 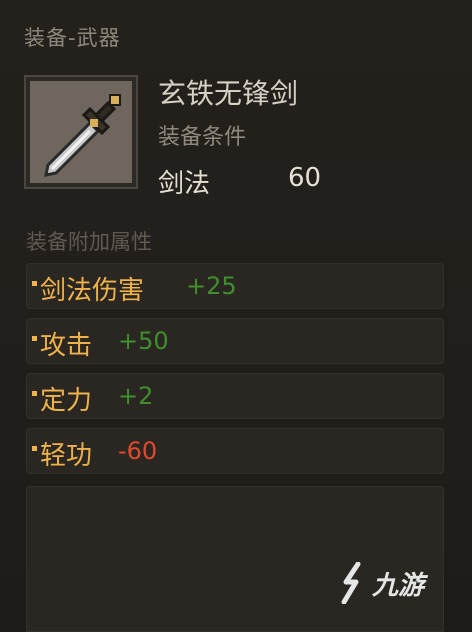 What do you see at coordinates (72, 38) in the screenshot?
I see `panel-title: 装备-武器` at bounding box center [72, 38].